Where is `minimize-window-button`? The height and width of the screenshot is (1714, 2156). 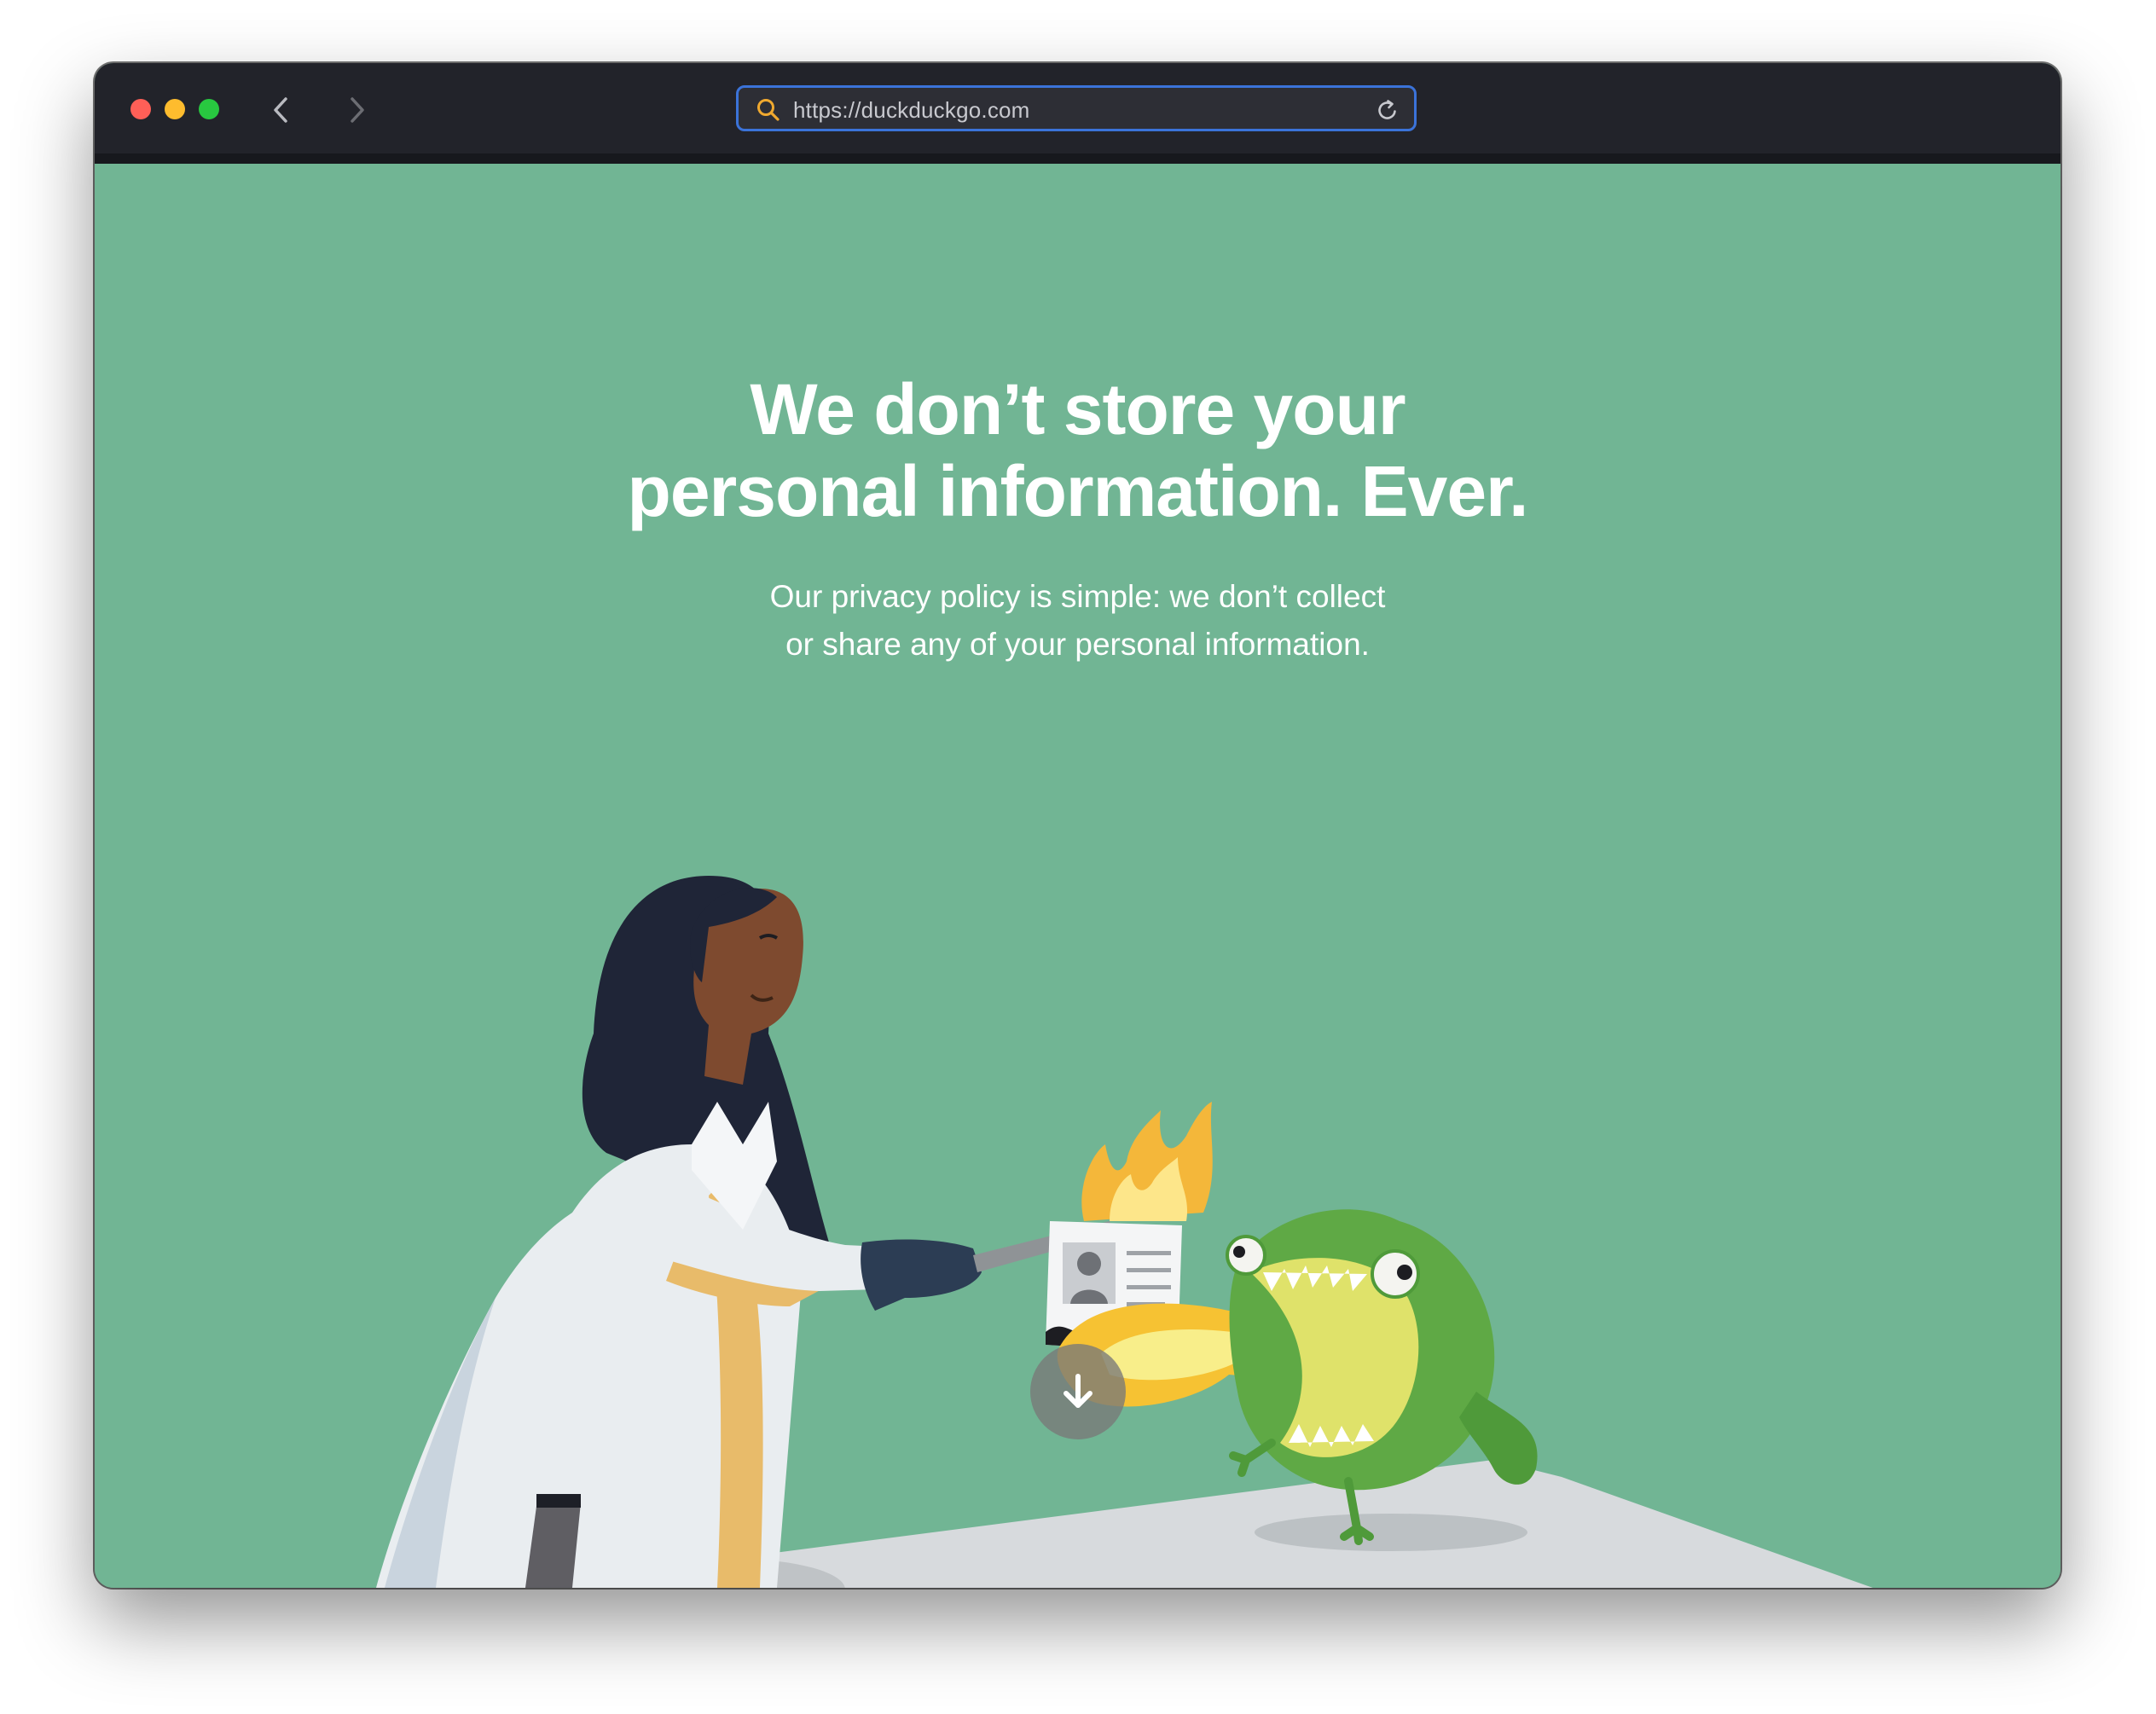
minimize-window-button is located at coordinates (175, 109).